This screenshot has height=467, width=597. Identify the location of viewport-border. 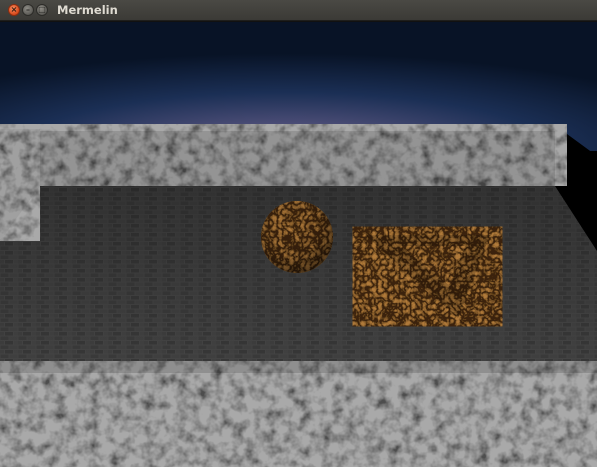
(298, 21).